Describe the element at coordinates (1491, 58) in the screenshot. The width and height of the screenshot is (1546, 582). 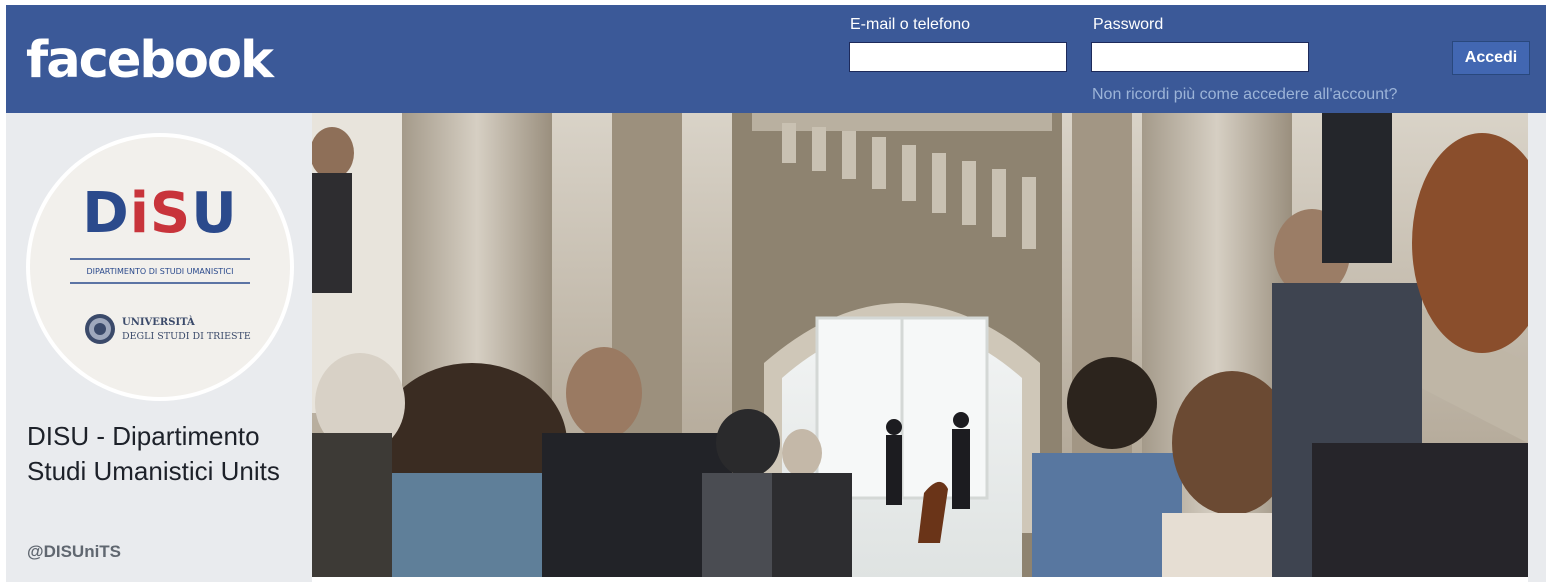
I see `login-button: Accedi` at that location.